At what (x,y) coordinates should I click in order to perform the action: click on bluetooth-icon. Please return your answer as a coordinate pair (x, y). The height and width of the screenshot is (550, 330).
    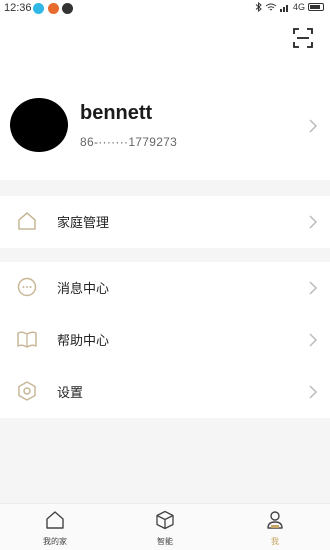
    Looking at the image, I should click on (258, 7).